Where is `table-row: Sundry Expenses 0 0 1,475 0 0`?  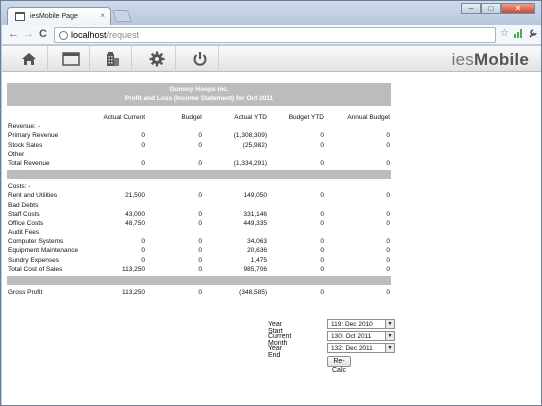 table-row: Sundry Expenses 0 0 1,475 0 0 is located at coordinates (199, 260).